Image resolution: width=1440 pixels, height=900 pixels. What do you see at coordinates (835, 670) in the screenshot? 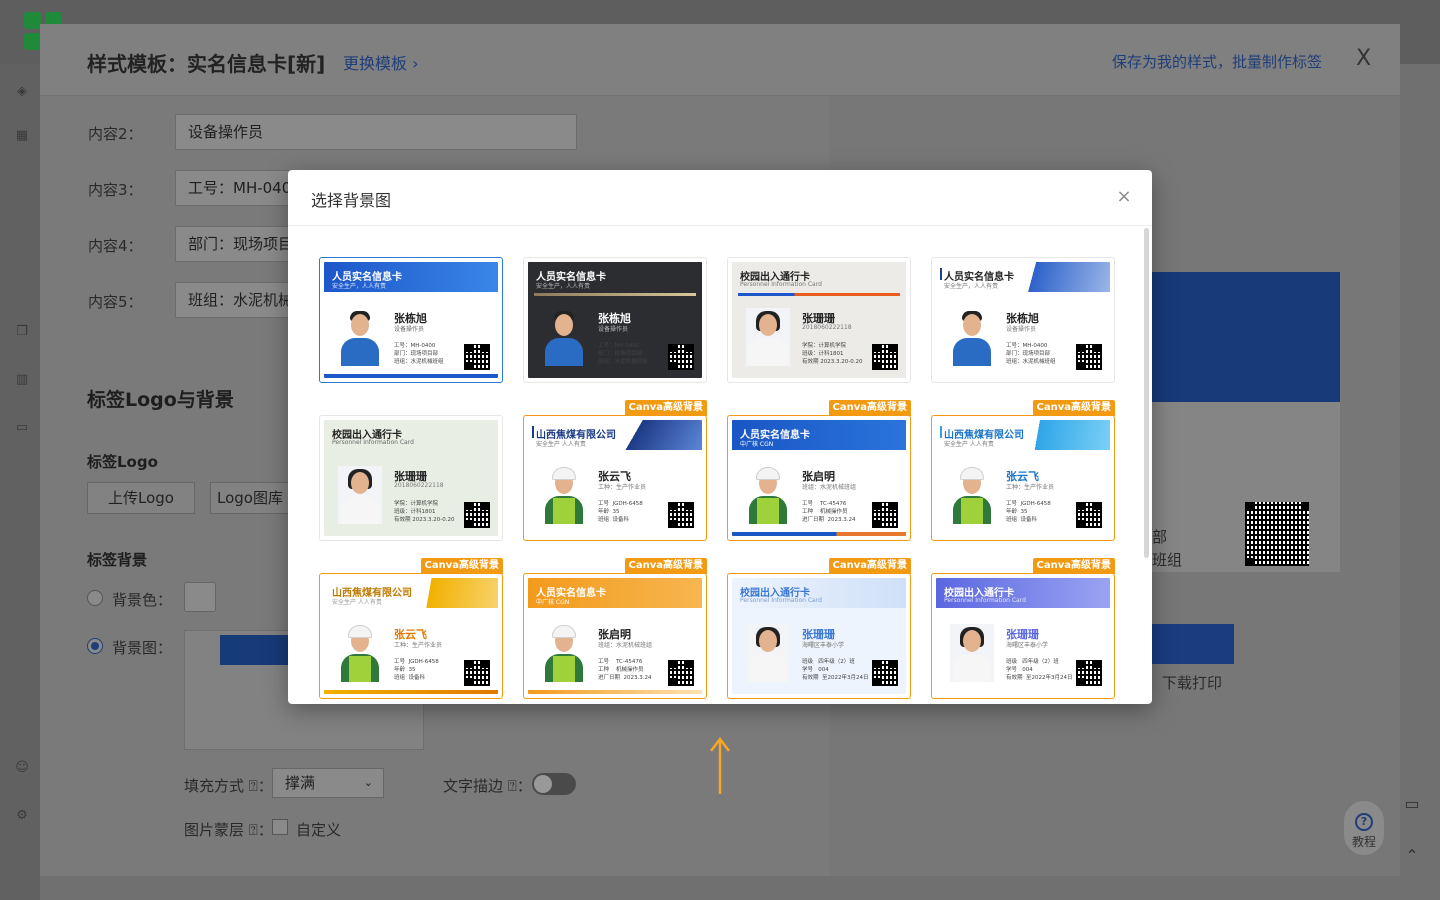
I see `card-details: 班级 四年级（2）班 学号 004 有效期 至2022年3月24日` at bounding box center [835, 670].